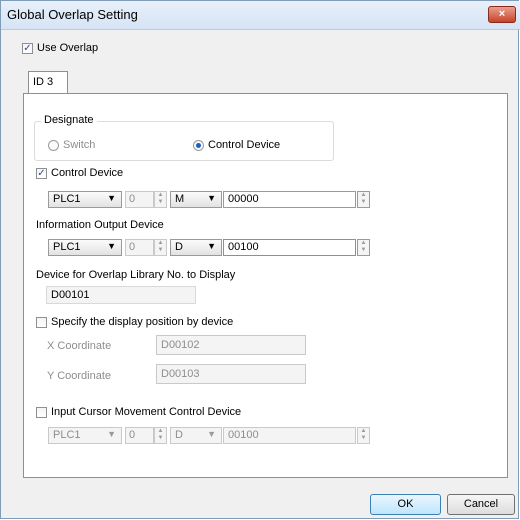  What do you see at coordinates (41, 412) in the screenshot?
I see `cursor-device-checkbox` at bounding box center [41, 412].